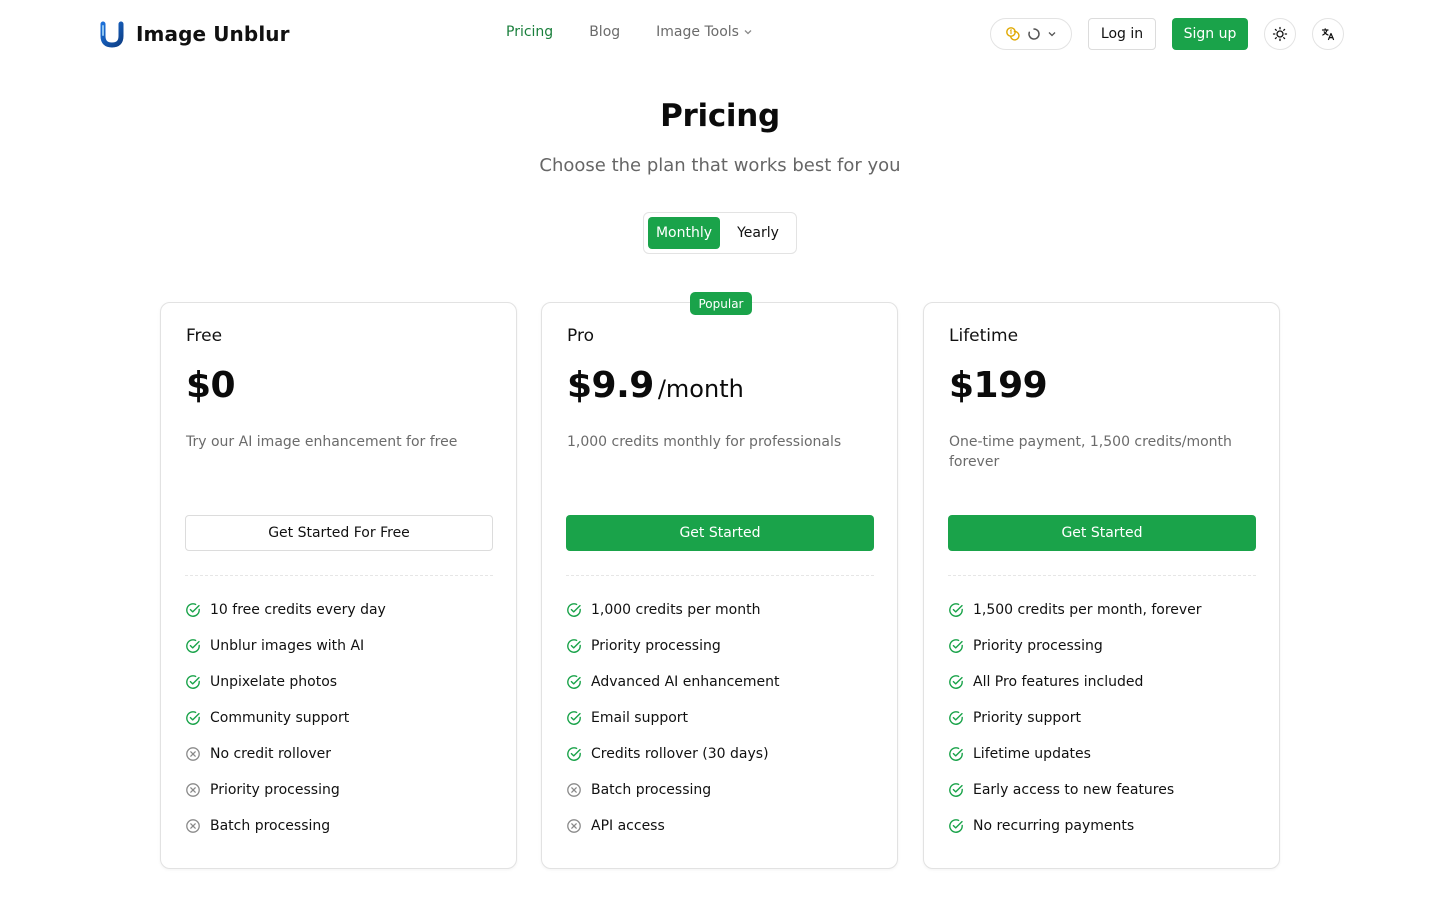  What do you see at coordinates (604, 32) in the screenshot?
I see `nav-link-blog: Blog` at bounding box center [604, 32].